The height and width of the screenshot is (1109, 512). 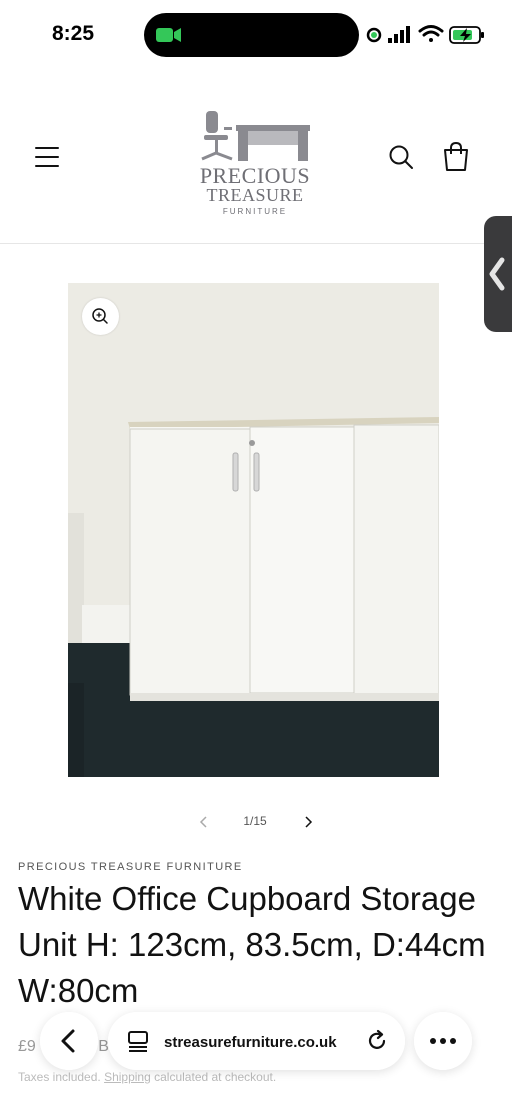 I want to click on browser-toolbar: streasurefurniture.co.uk, so click(x=256, y=1043).